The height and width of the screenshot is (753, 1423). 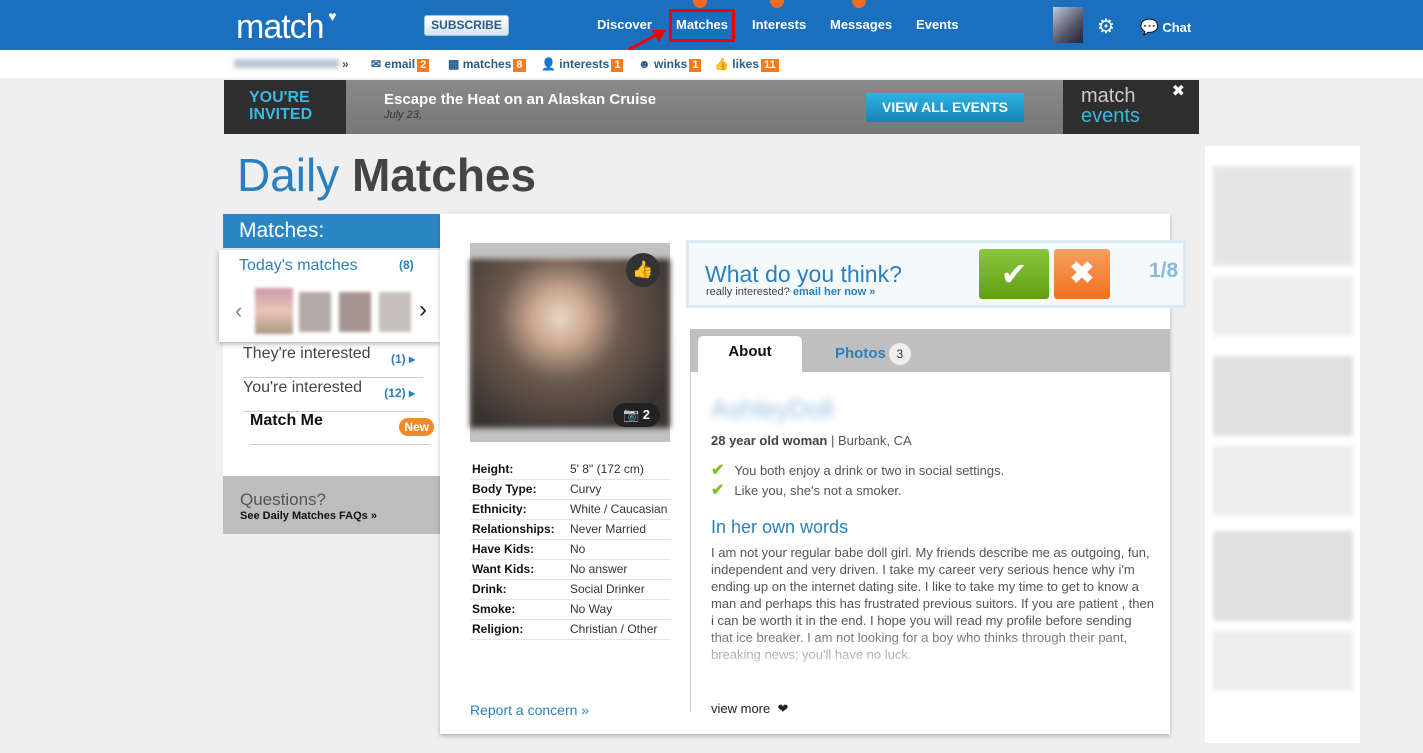 I want to click on sidebar-item-match-me: Match Me New, so click(x=342, y=428).